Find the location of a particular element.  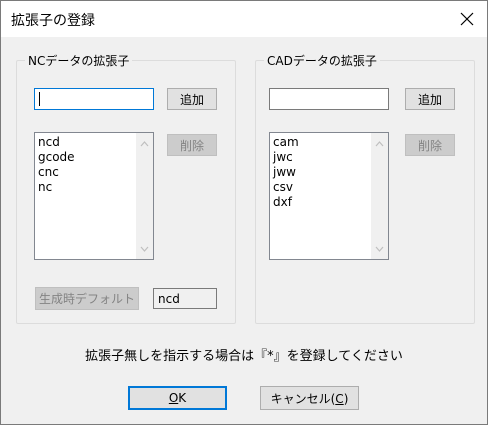

list-item: cnc is located at coordinates (56, 172).